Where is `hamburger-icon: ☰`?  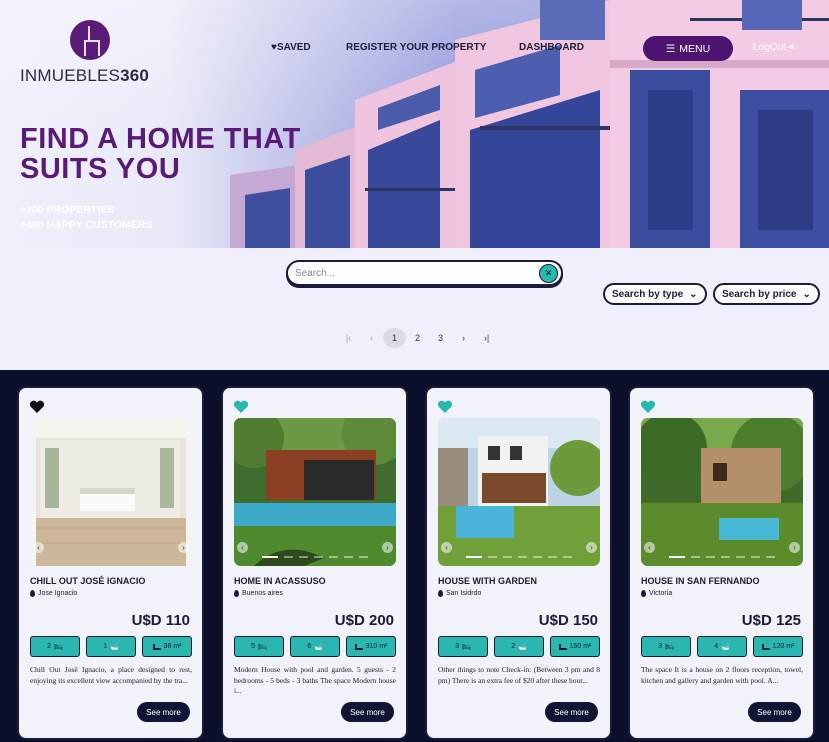
hamburger-icon: ☰ is located at coordinates (670, 48).